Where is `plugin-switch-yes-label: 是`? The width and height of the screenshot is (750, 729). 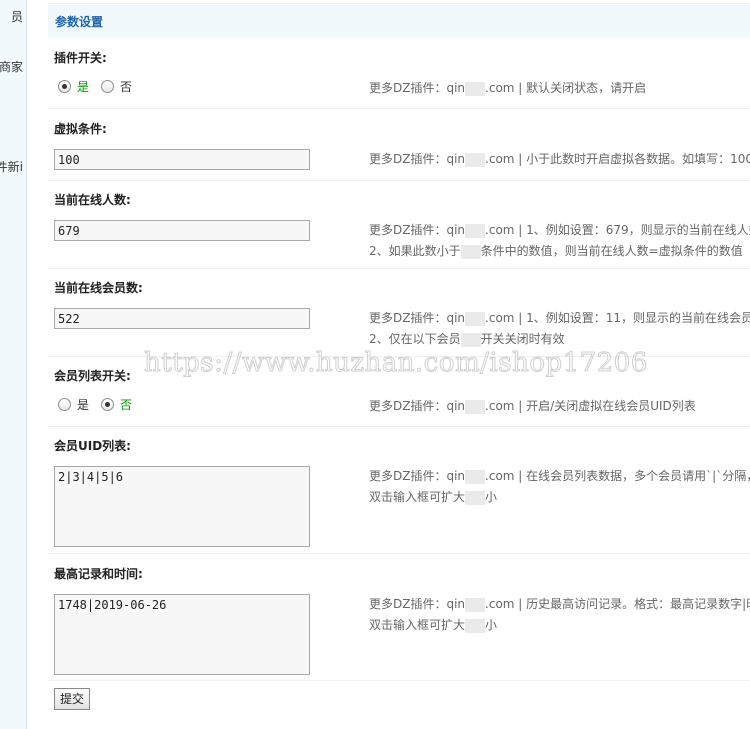
plugin-switch-yes-label: 是 is located at coordinates (83, 86).